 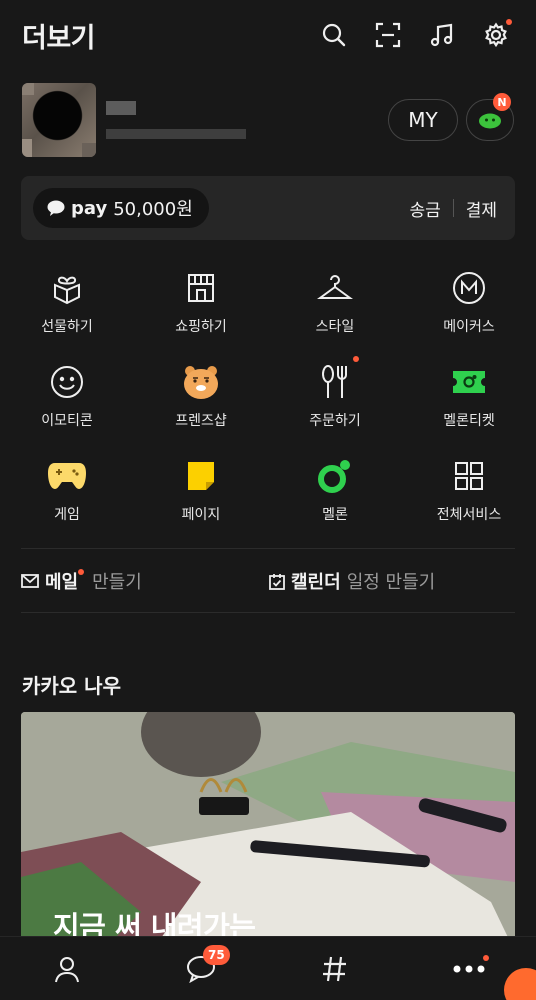 I want to click on profile-status-blurred, so click(x=176, y=134).